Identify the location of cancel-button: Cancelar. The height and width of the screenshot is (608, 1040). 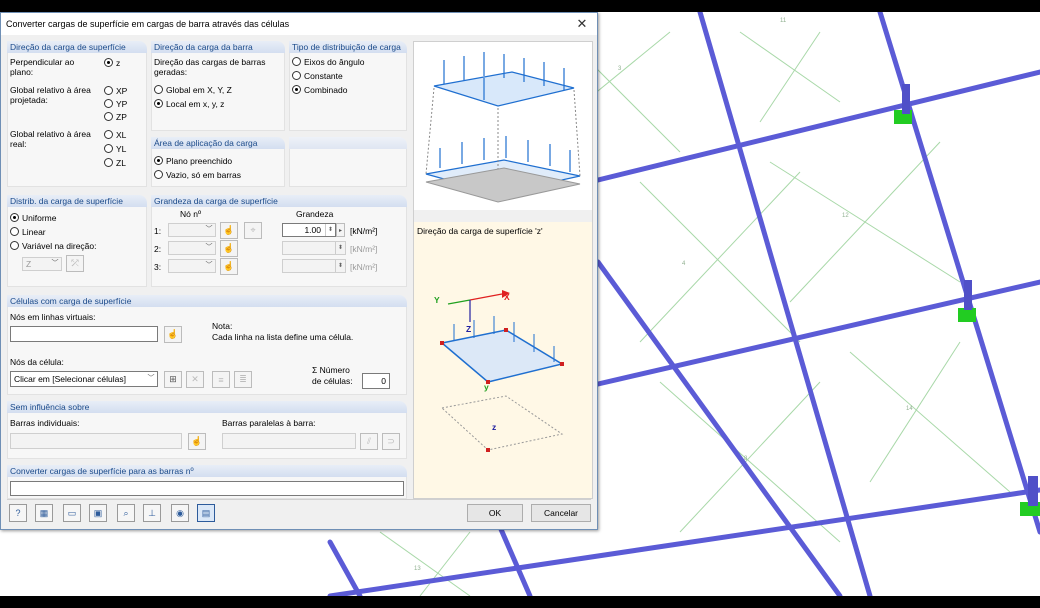
(561, 513).